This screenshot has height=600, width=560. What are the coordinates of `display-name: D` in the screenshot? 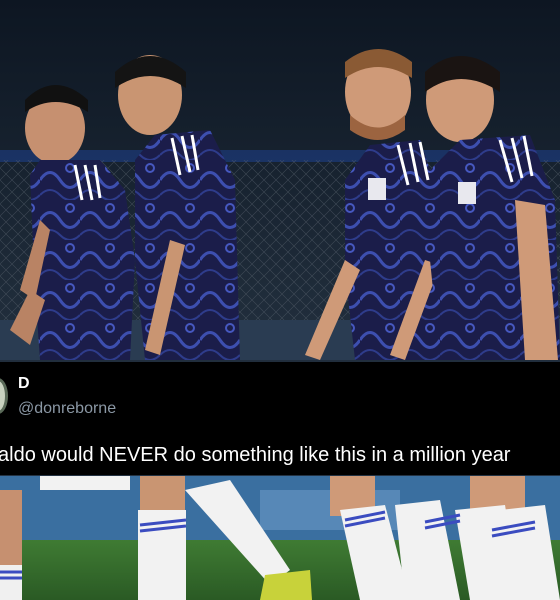 It's located at (24, 384).